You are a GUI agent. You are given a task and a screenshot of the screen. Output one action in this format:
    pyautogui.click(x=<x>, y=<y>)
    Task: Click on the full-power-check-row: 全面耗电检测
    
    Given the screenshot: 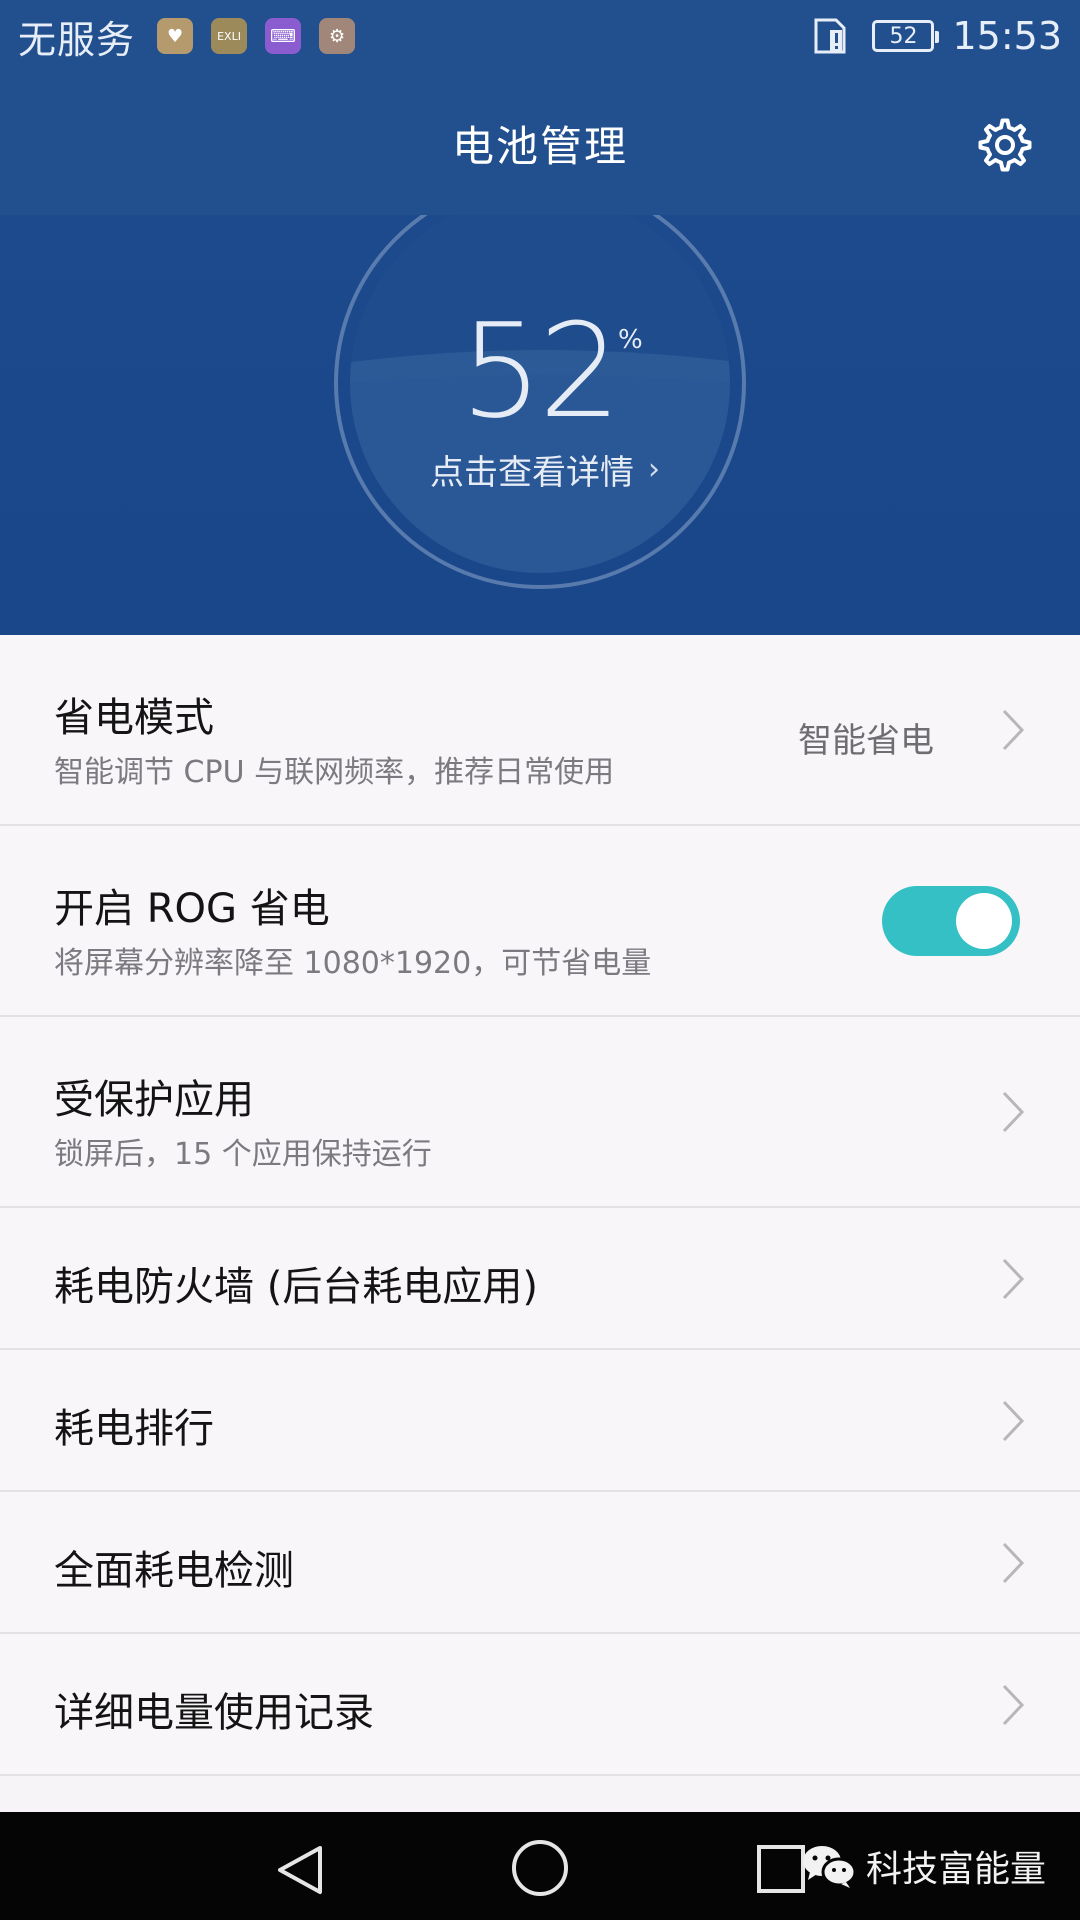 What is the action you would take?
    pyautogui.click(x=540, y=1563)
    